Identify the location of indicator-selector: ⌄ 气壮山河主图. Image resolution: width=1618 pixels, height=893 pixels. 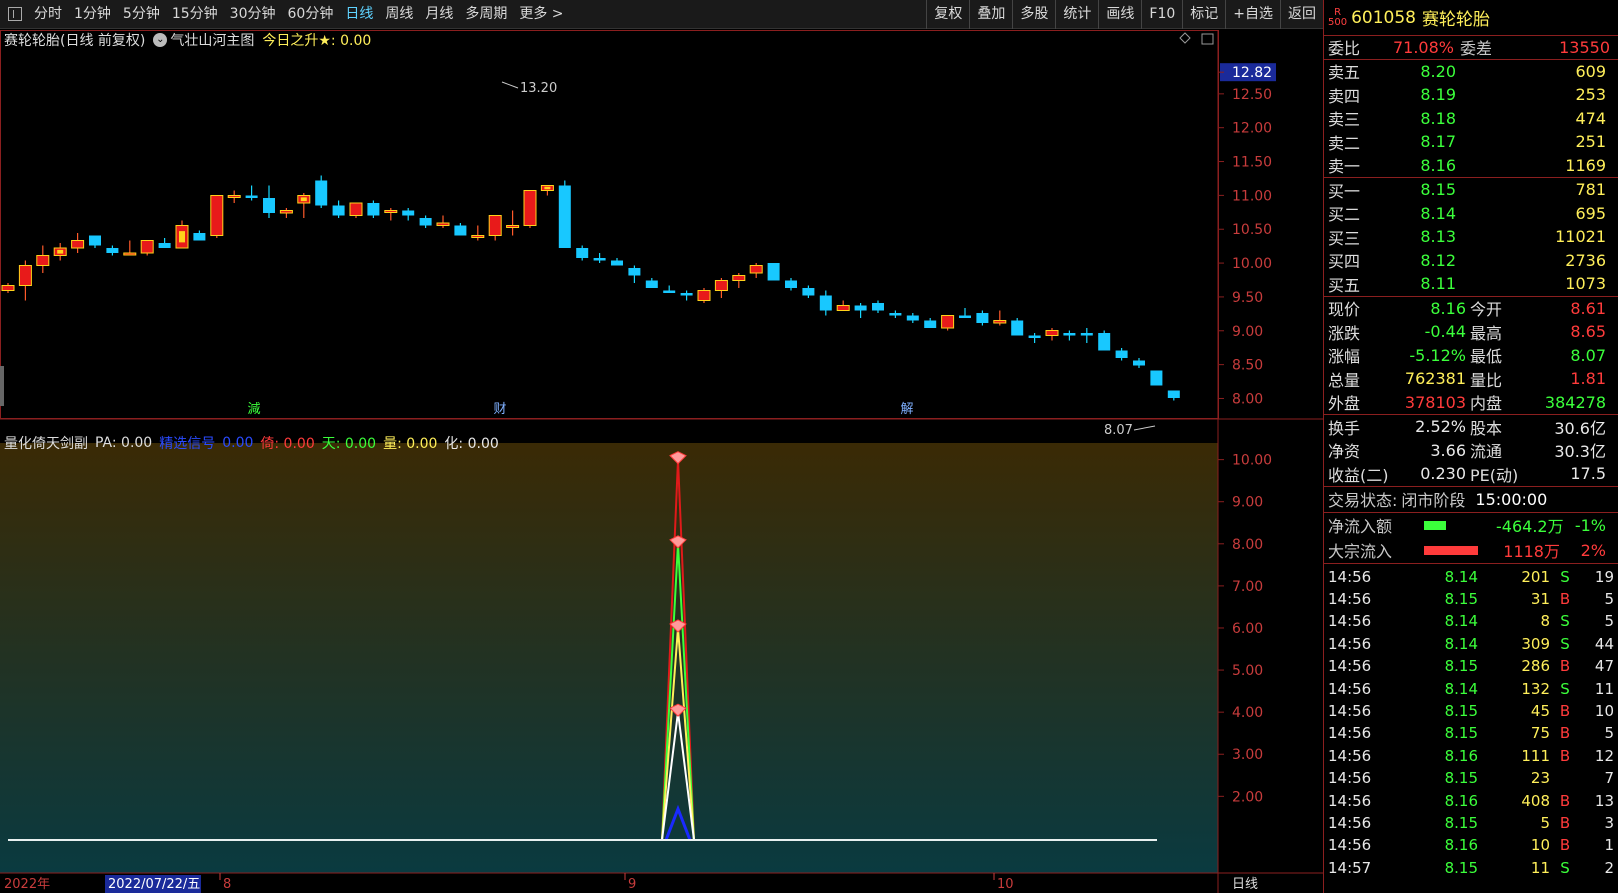
(203, 40).